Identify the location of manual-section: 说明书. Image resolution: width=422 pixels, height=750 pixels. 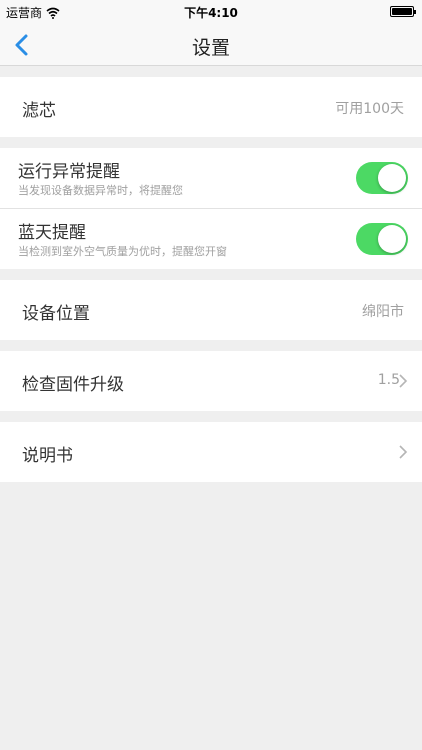
(211, 452).